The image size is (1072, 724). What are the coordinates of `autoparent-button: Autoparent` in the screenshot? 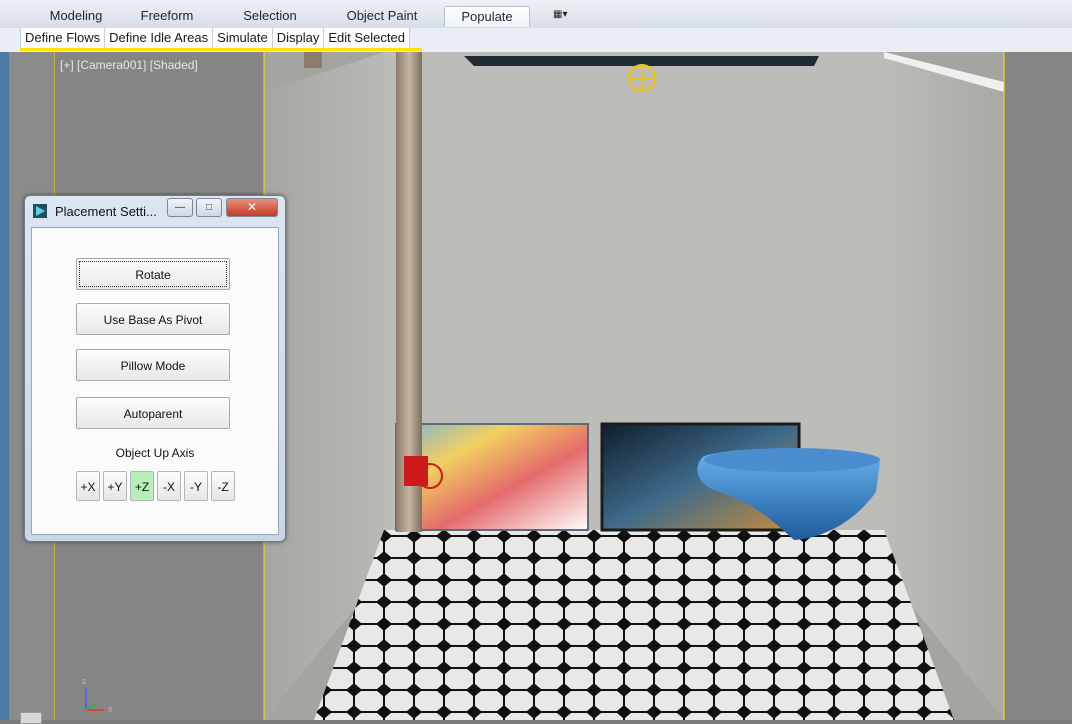 It's located at (153, 413).